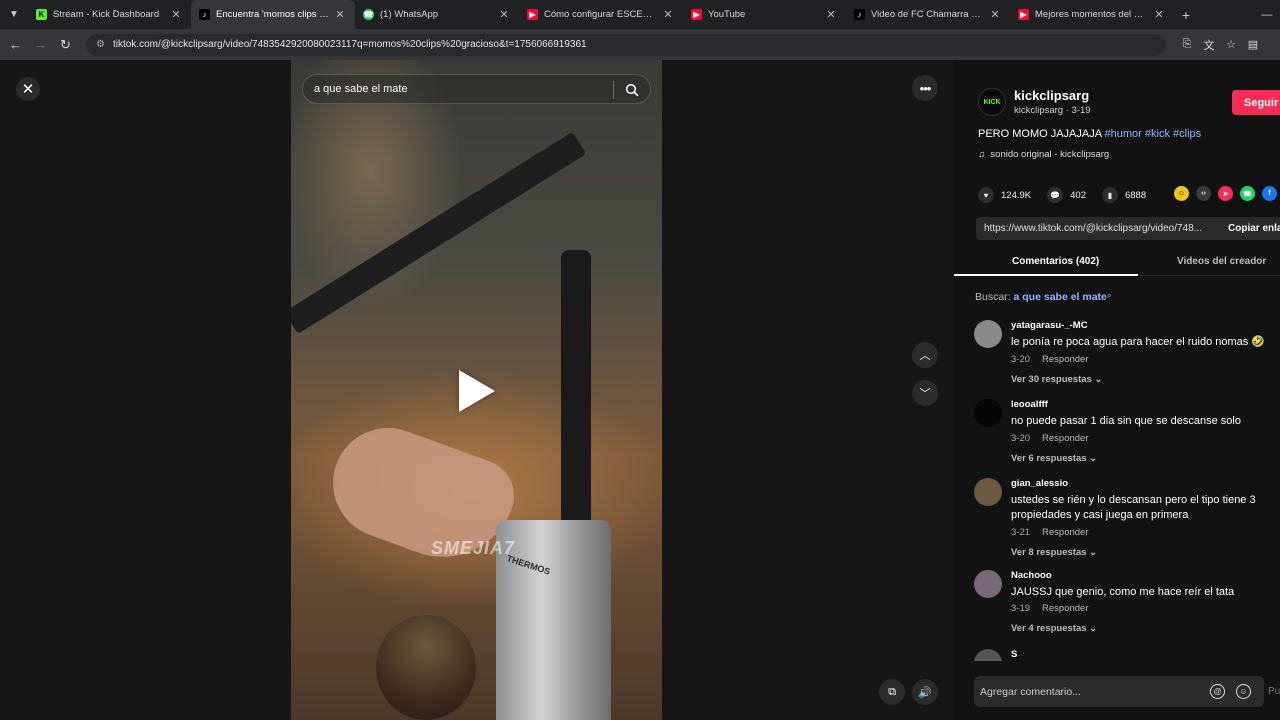 The image size is (1280, 720). What do you see at coordinates (925, 692) in the screenshot?
I see `volume-icon: 🔊` at bounding box center [925, 692].